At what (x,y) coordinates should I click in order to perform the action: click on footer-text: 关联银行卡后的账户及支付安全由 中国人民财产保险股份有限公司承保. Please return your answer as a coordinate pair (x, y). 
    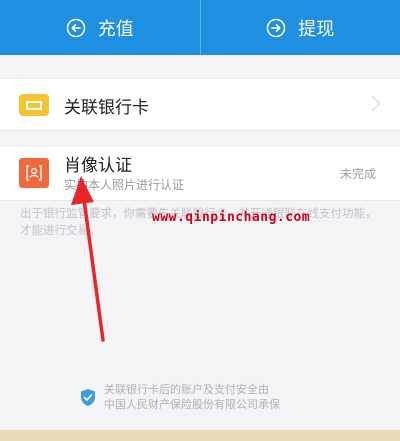
    Looking at the image, I should click on (192, 397).